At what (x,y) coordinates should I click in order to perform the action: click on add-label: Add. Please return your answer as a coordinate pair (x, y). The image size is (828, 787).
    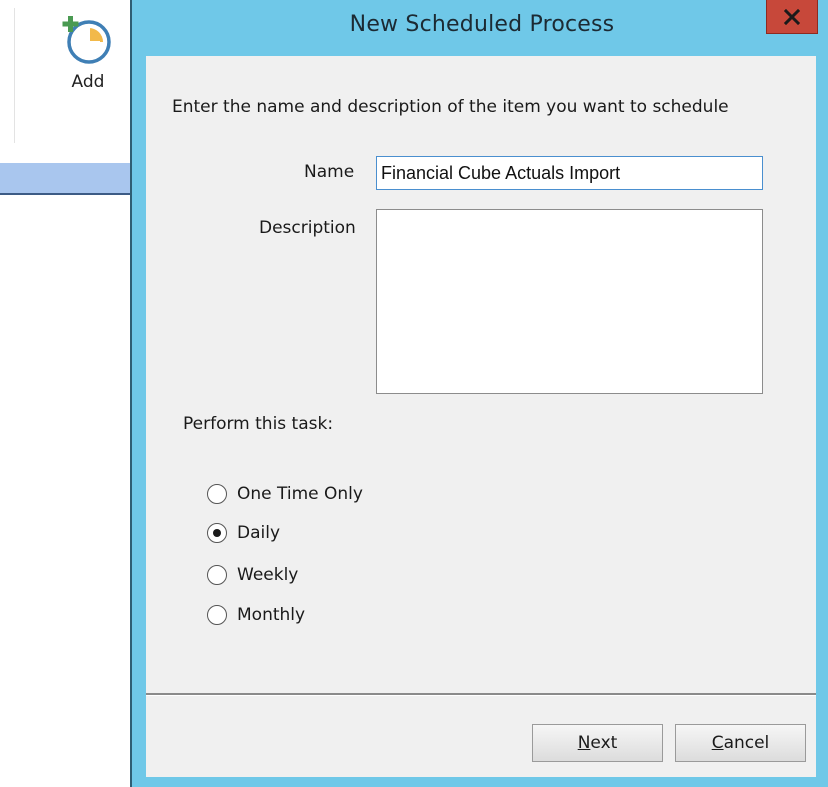
    Looking at the image, I should click on (88, 82).